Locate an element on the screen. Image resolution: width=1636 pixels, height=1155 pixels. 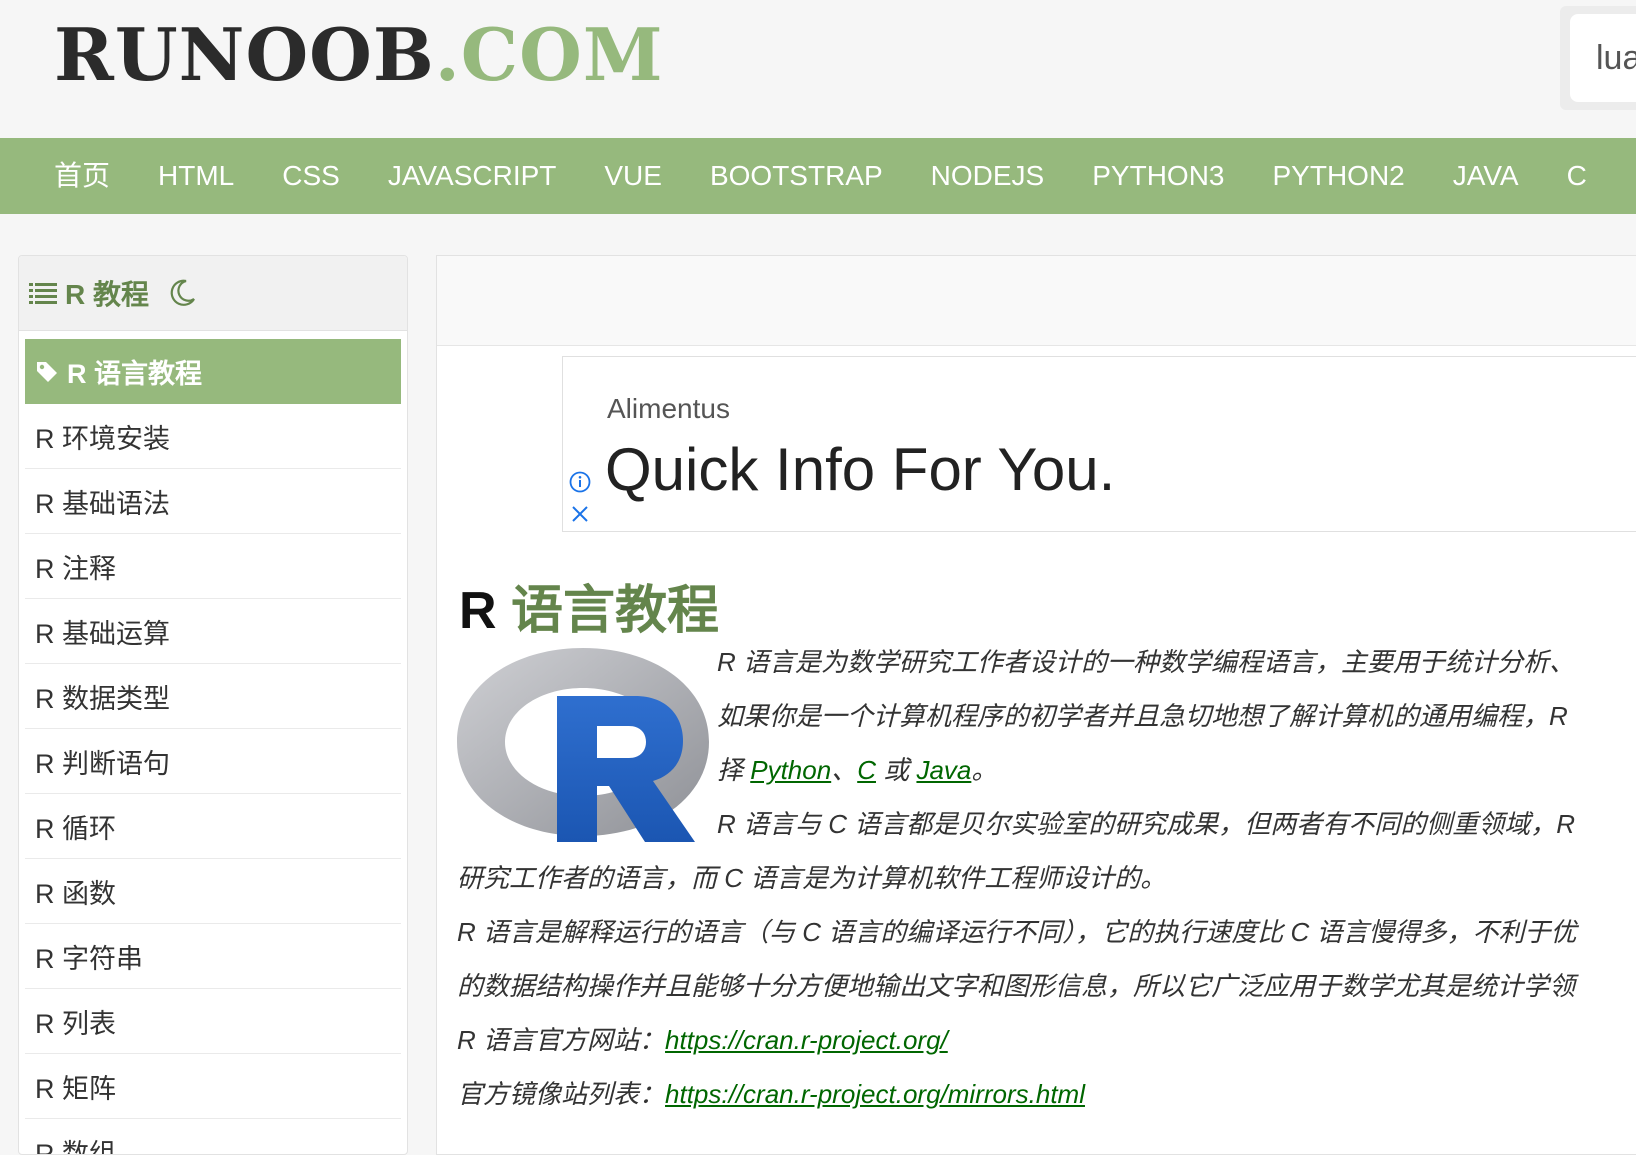
sidebar-item-syntax: R 基础语法 is located at coordinates (213, 501).